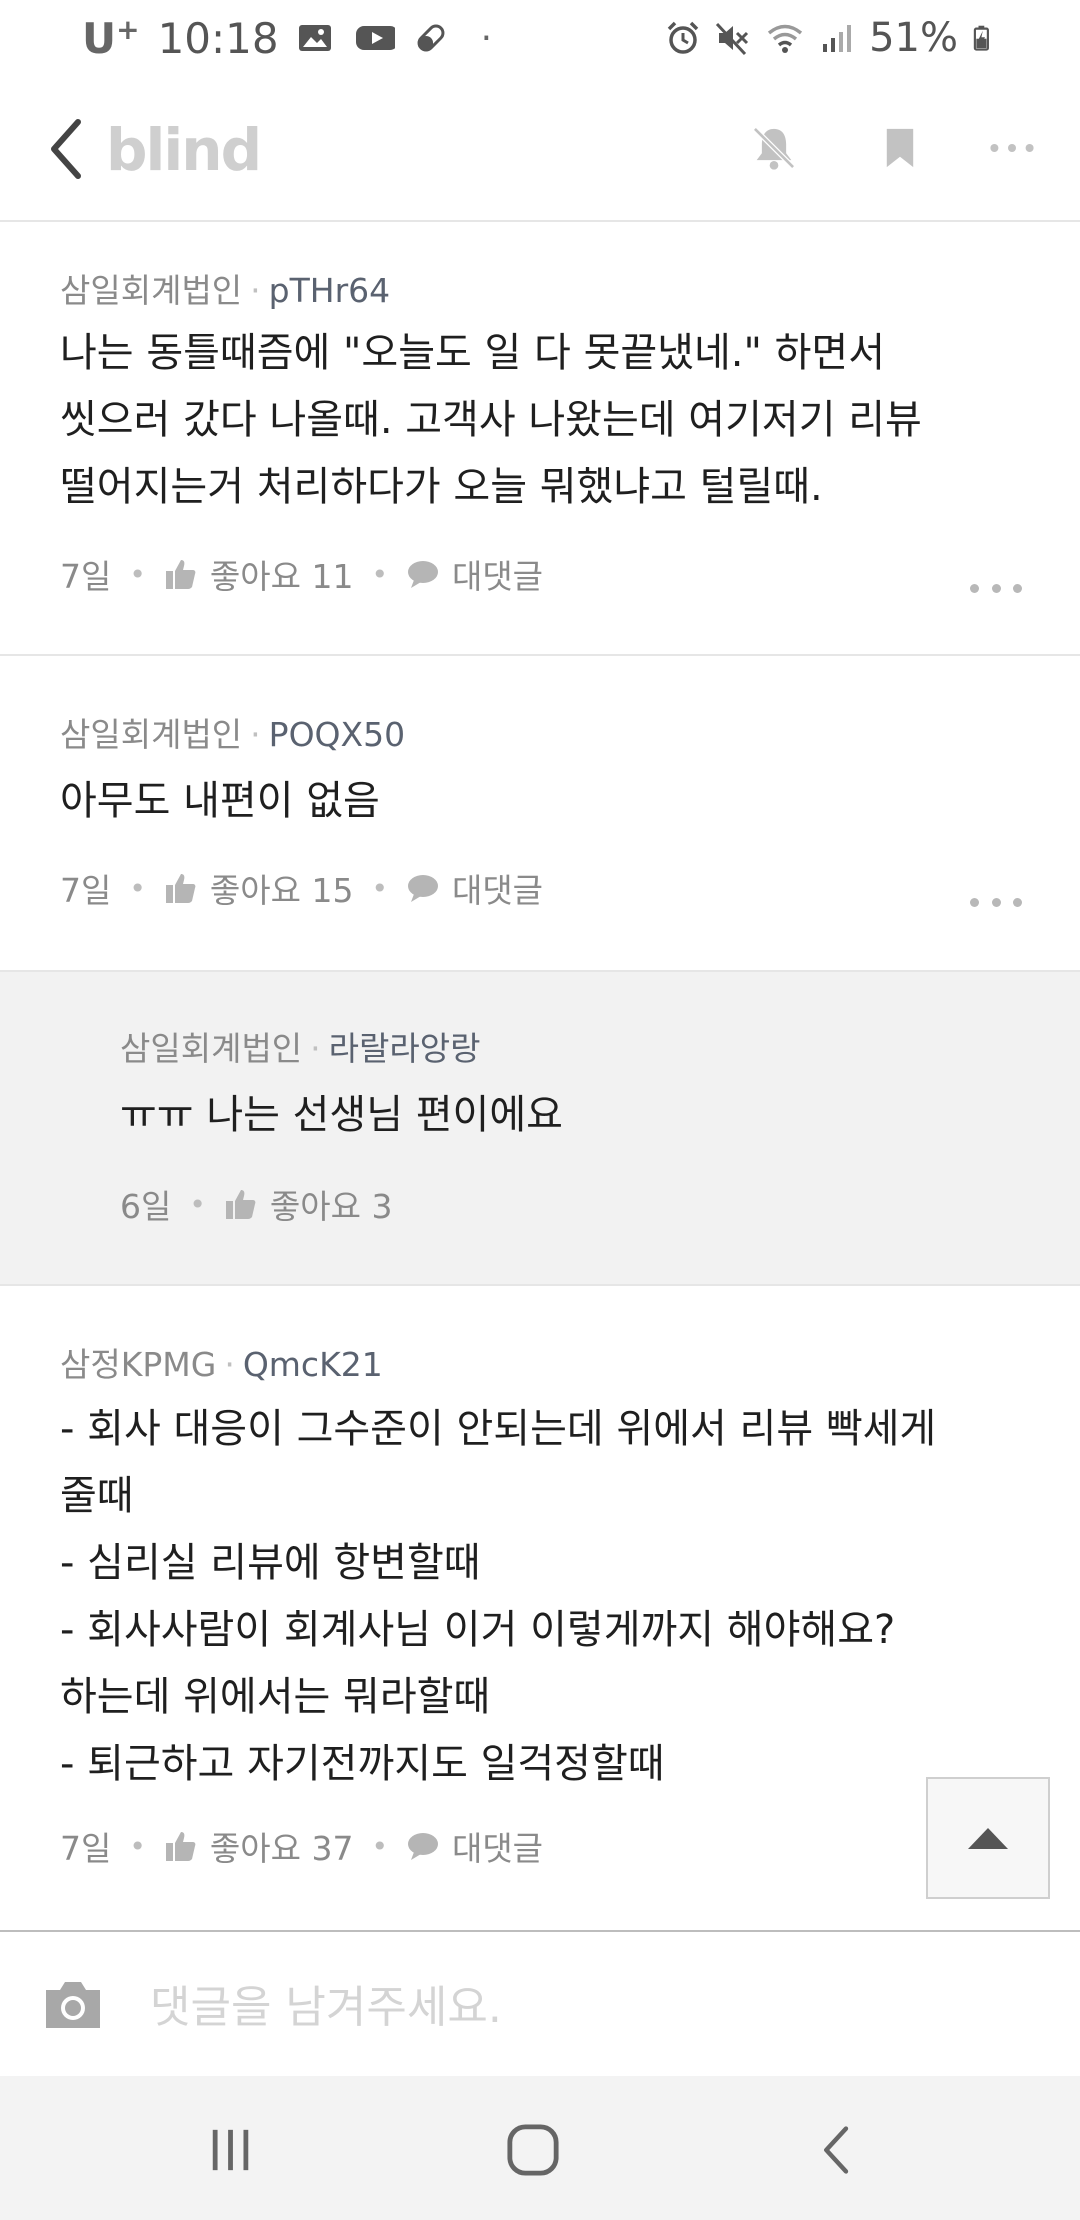  I want to click on comment-footer: 7일 • 좋아요 11 • 대댓글, so click(301, 574).